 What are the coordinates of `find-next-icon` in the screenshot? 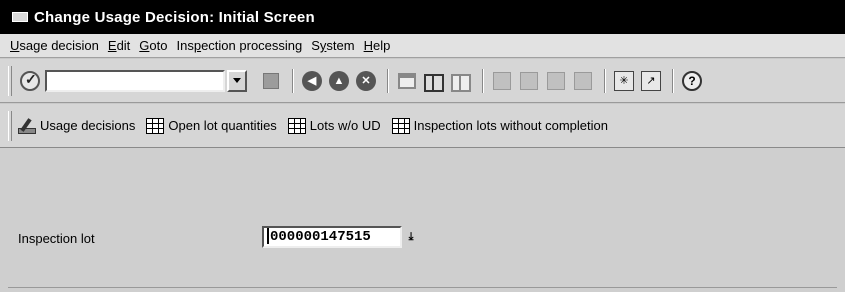 It's located at (461, 82).